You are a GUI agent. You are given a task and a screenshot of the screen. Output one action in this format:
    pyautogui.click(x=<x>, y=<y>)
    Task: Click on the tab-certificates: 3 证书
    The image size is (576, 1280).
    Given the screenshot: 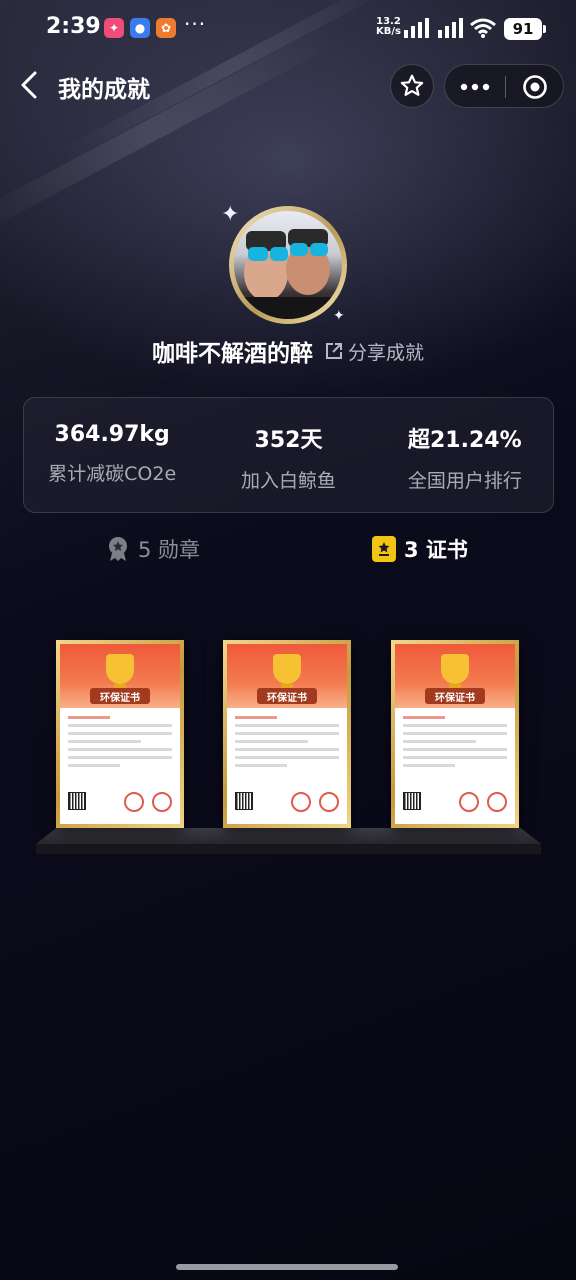 What is the action you would take?
    pyautogui.click(x=420, y=549)
    